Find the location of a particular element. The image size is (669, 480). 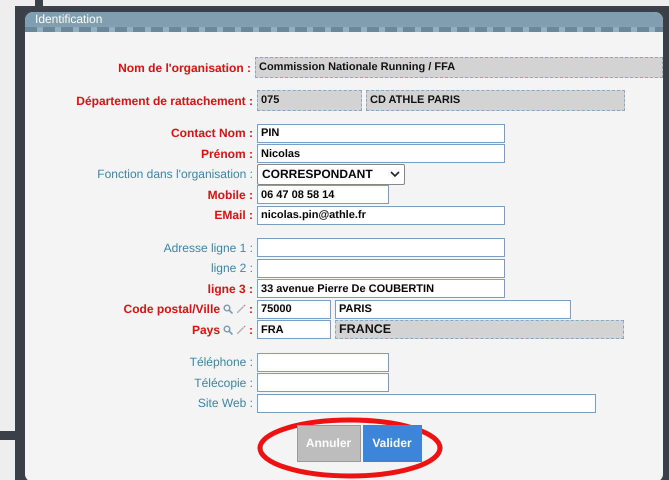

input-field: PIN is located at coordinates (381, 133).